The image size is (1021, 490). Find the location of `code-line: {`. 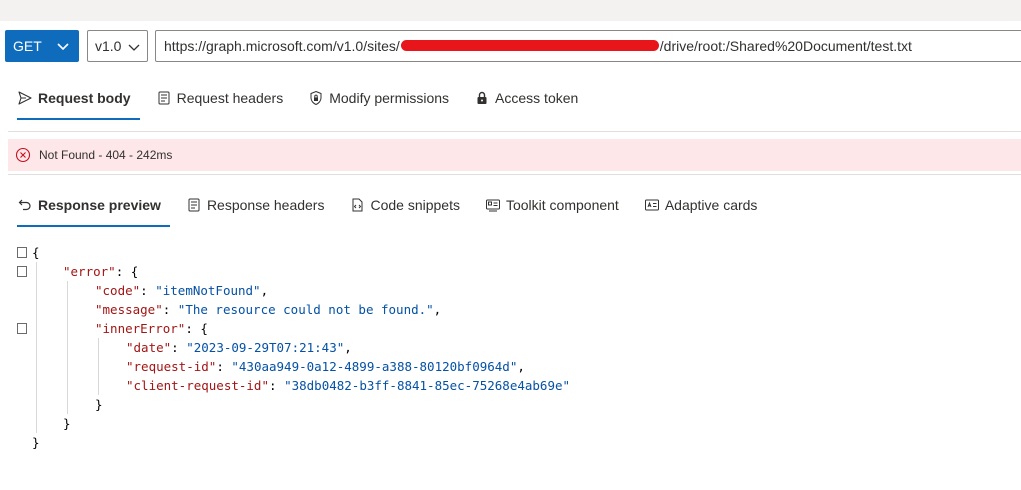

code-line: { is located at coordinates (510, 252).